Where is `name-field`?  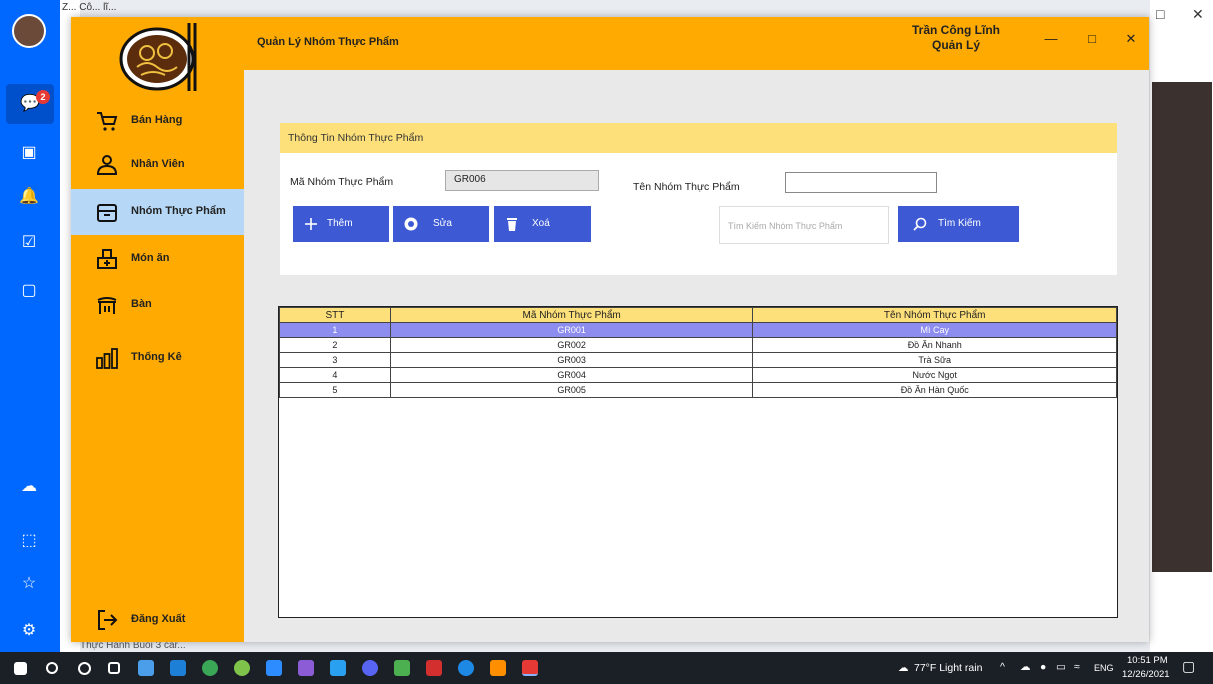 name-field is located at coordinates (861, 182).